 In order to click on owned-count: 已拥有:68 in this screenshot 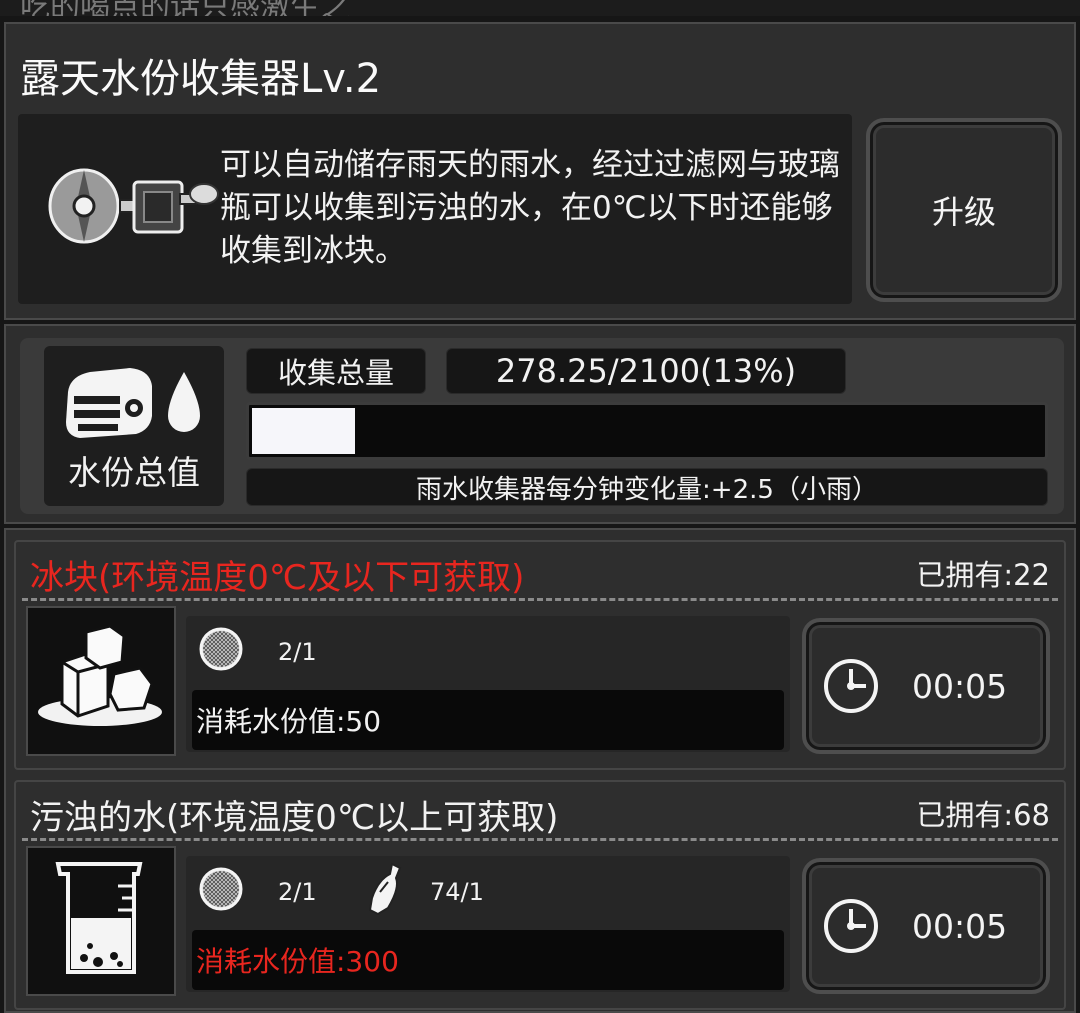, I will do `click(983, 815)`.